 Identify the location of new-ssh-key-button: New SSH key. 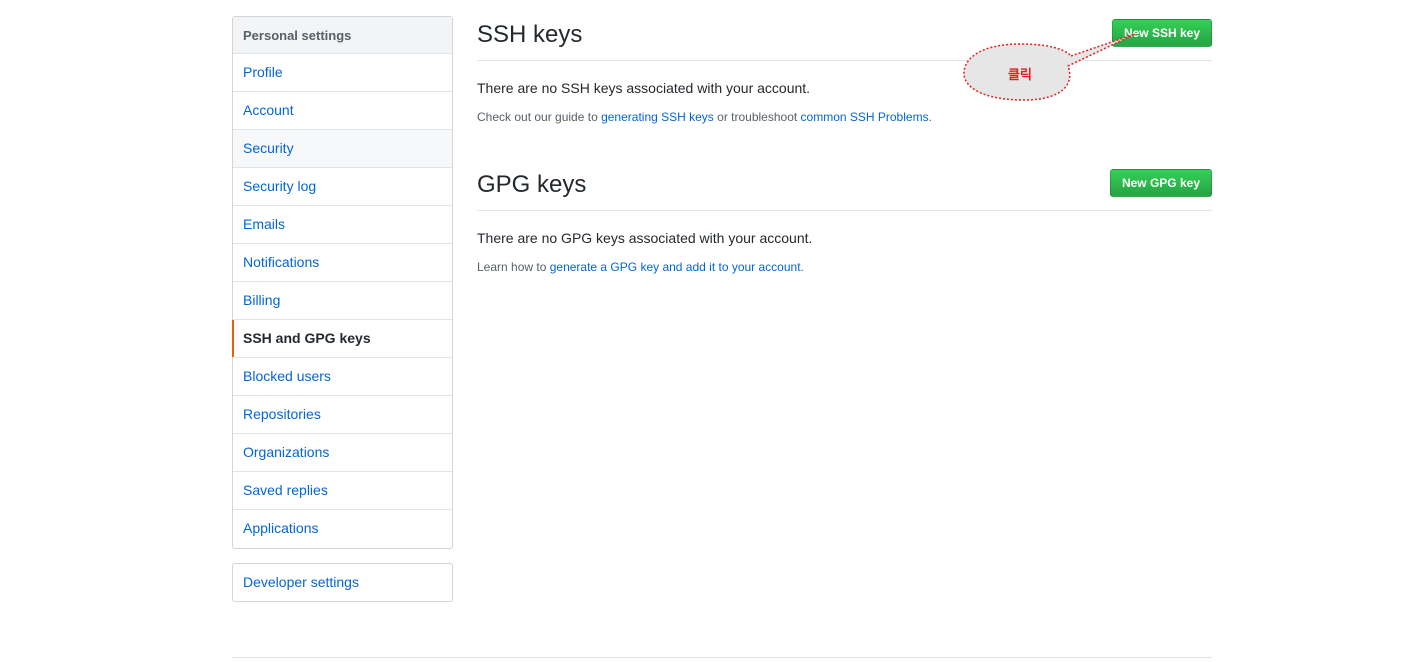
(1161, 33).